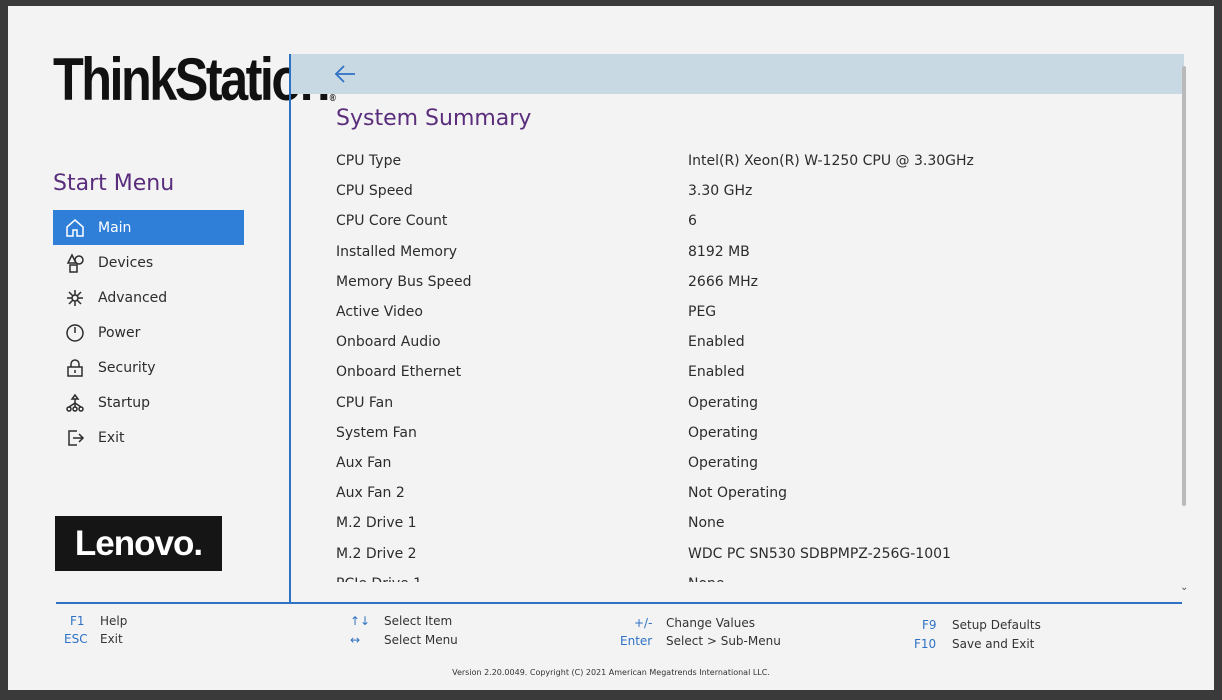  Describe the element at coordinates (751, 523) in the screenshot. I see `summary-row: M.2 Drive 1 None` at that location.